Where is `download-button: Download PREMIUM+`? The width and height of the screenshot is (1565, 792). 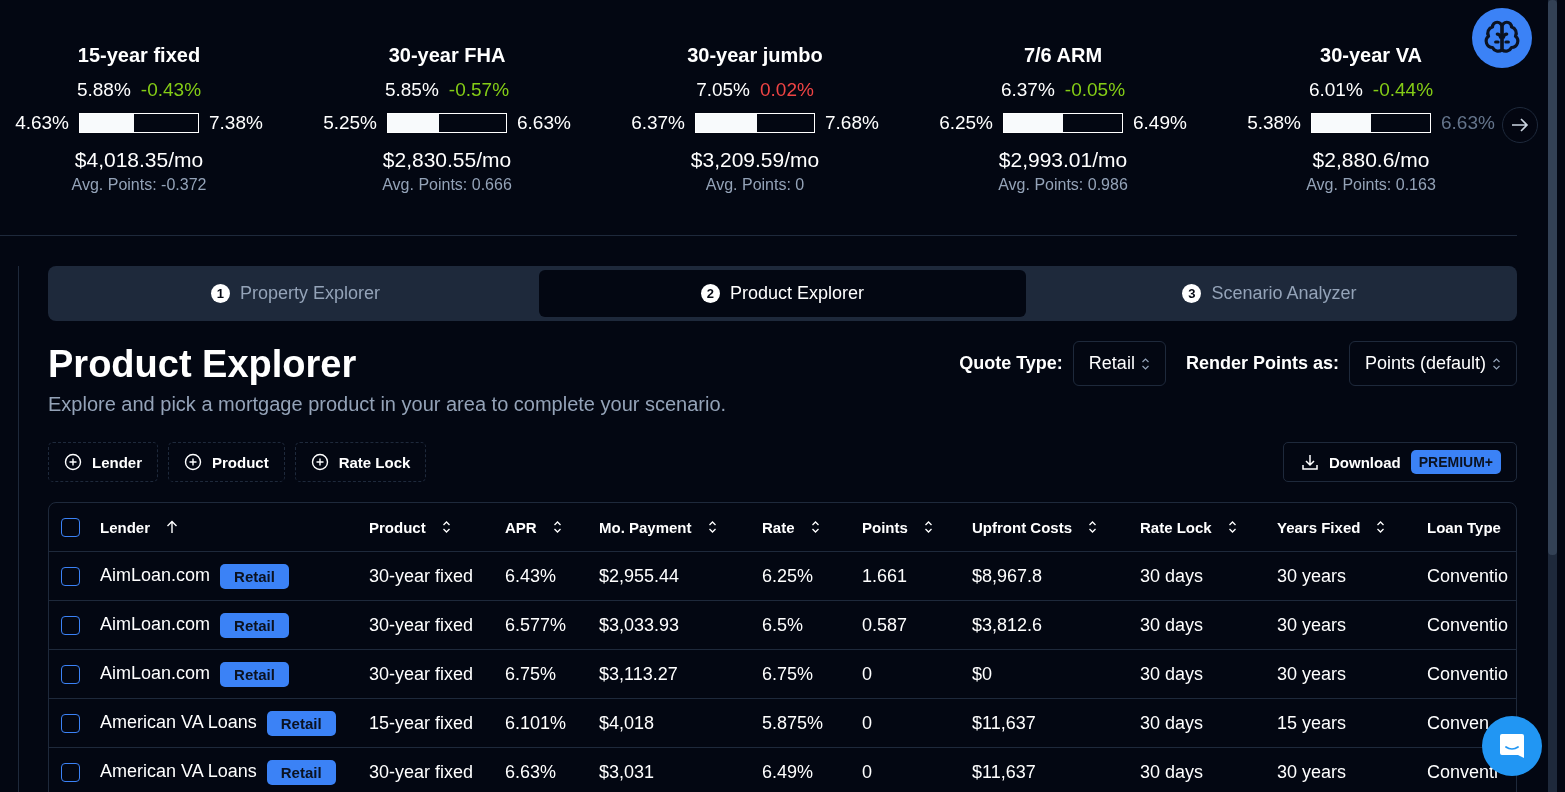
download-button: Download PREMIUM+ is located at coordinates (1400, 462).